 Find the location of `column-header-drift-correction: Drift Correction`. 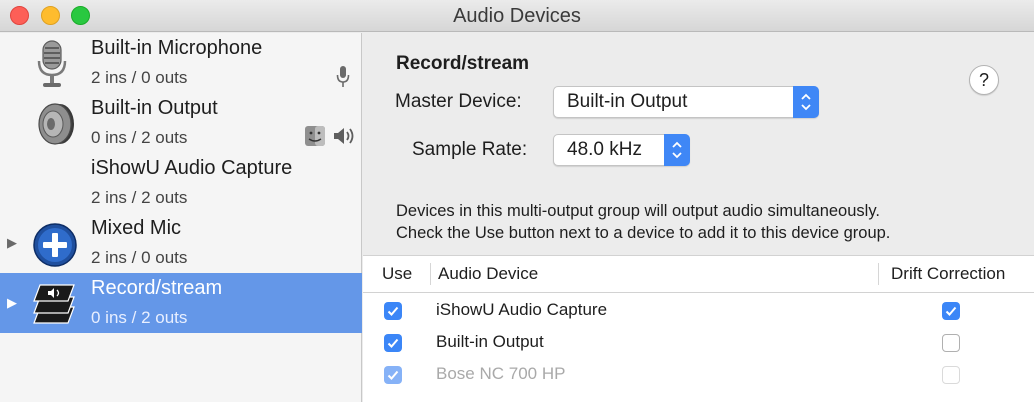

column-header-drift-correction: Drift Correction is located at coordinates (948, 274).